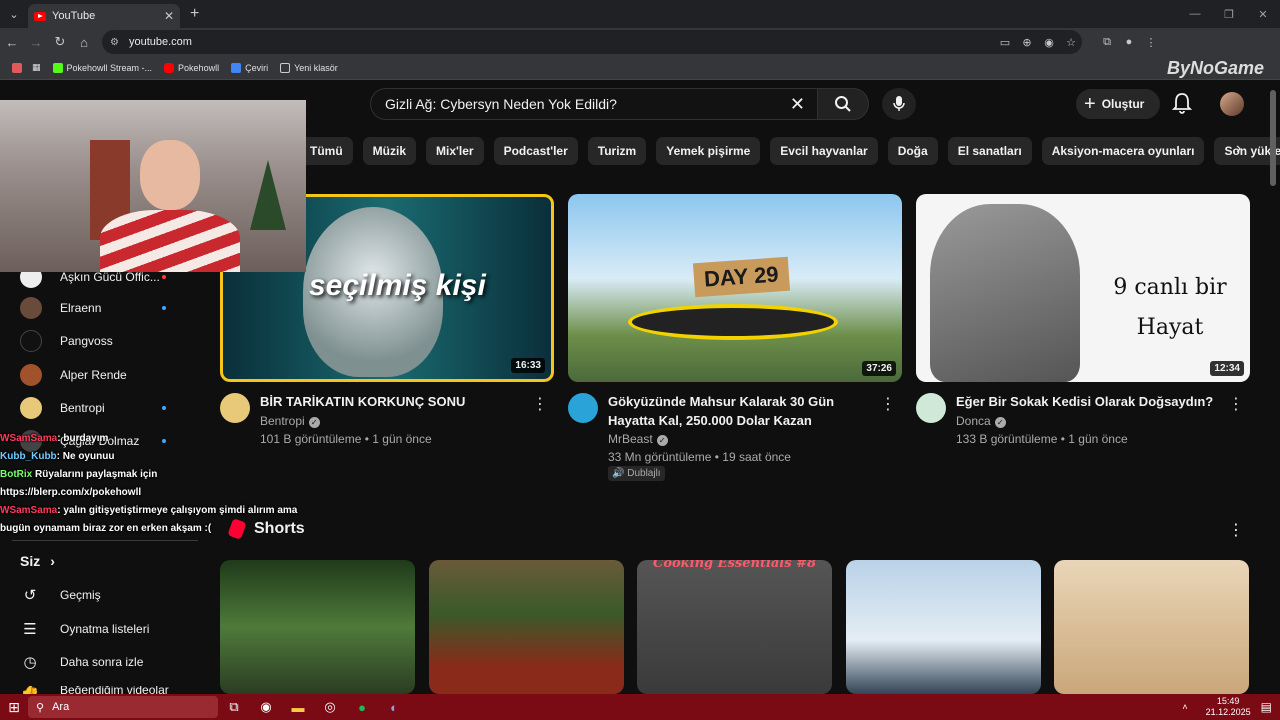 This screenshot has width=1280, height=720. Describe the element at coordinates (104, 16) in the screenshot. I see `tab-youtube: YouTube ✕` at that location.